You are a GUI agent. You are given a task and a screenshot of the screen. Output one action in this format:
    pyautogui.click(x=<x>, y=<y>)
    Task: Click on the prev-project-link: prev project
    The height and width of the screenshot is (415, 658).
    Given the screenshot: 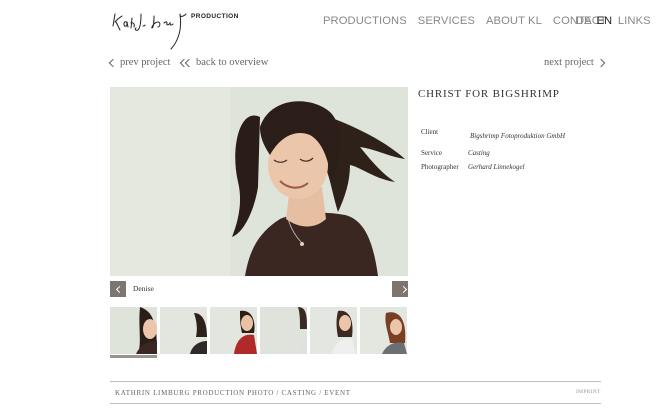 What is the action you would take?
    pyautogui.click(x=139, y=62)
    